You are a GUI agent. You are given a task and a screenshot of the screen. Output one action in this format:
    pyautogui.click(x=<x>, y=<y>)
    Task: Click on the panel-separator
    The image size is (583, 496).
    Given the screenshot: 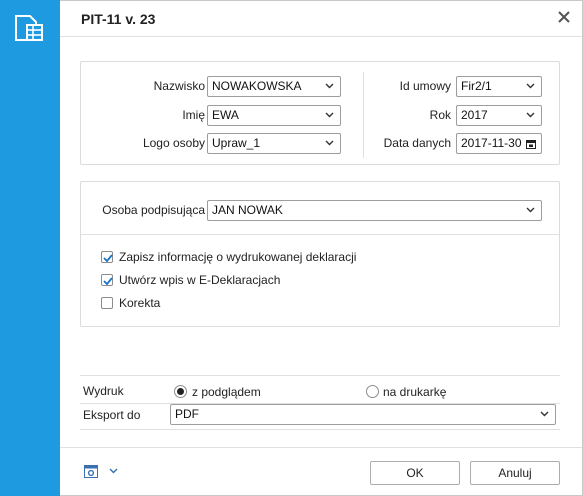 What is the action you would take?
    pyautogui.click(x=320, y=234)
    